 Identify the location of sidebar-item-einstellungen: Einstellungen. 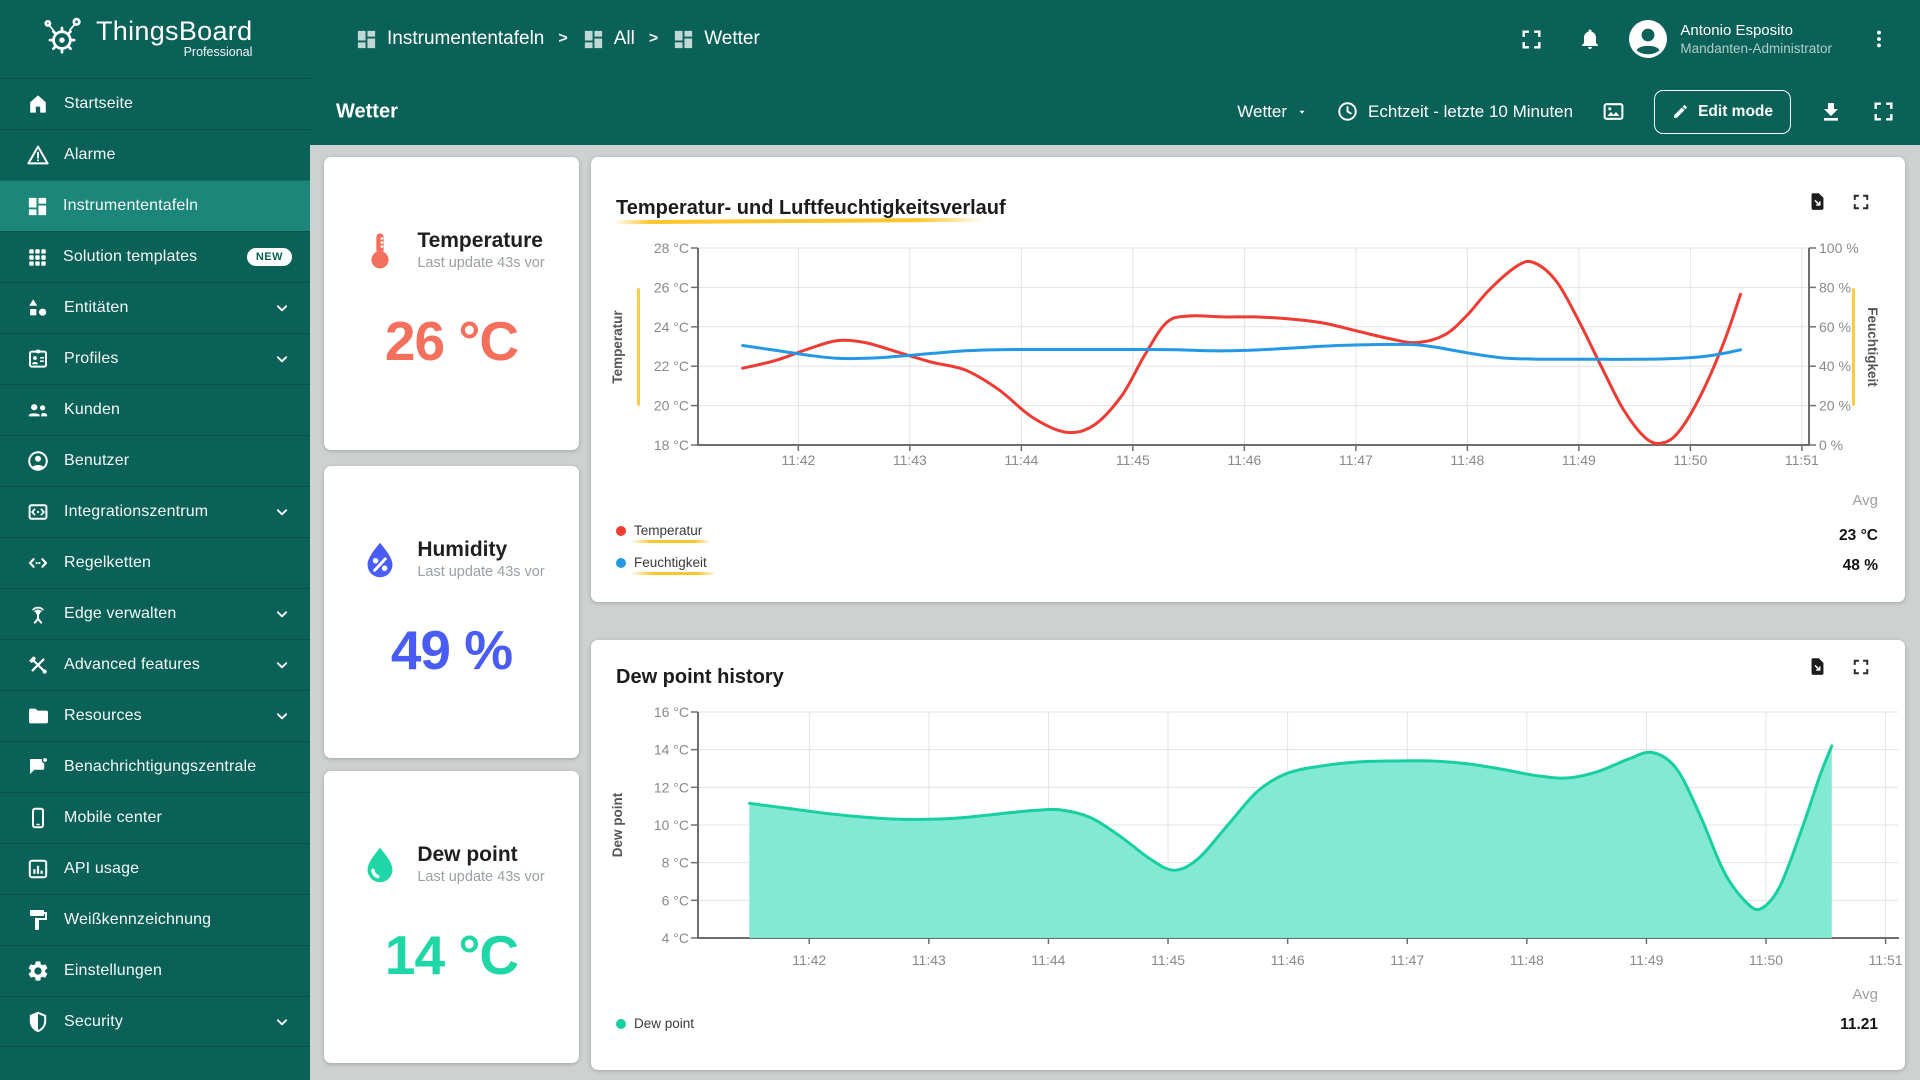
(155, 970).